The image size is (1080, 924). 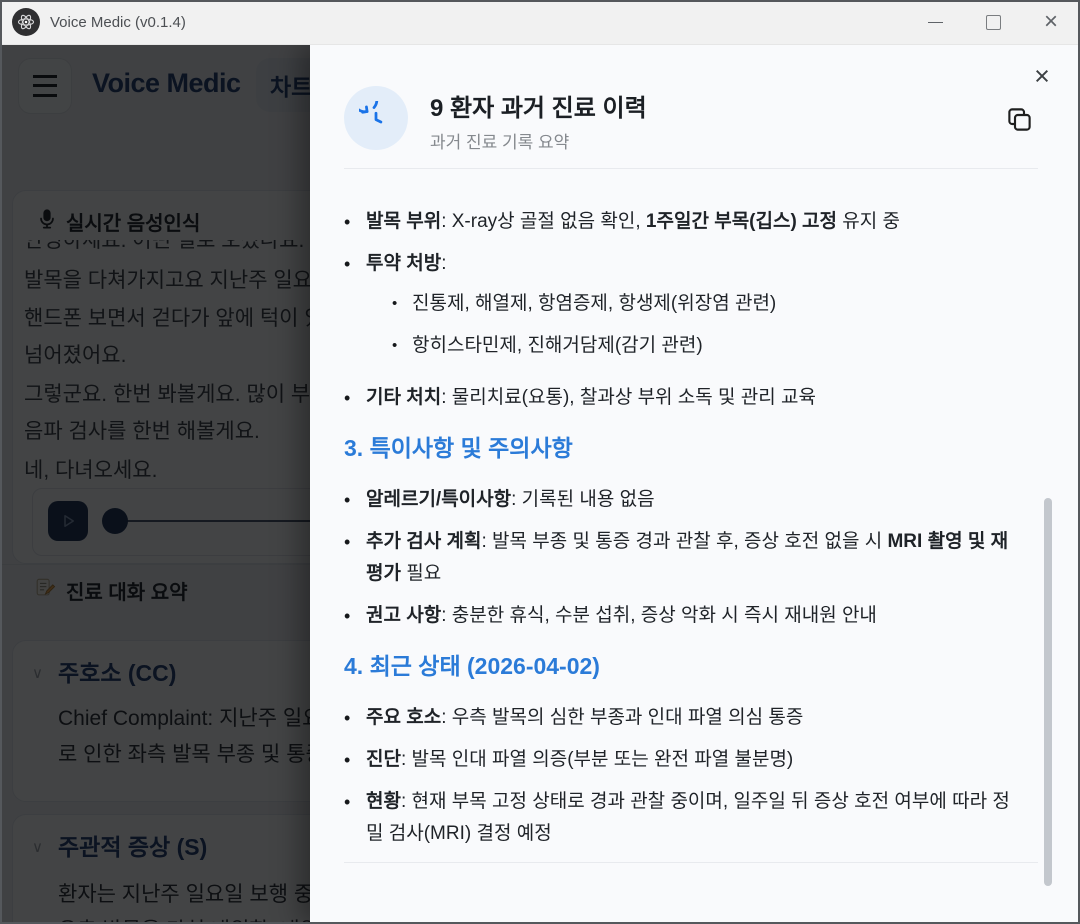 I want to click on modal-header-divider, so click(x=691, y=168).